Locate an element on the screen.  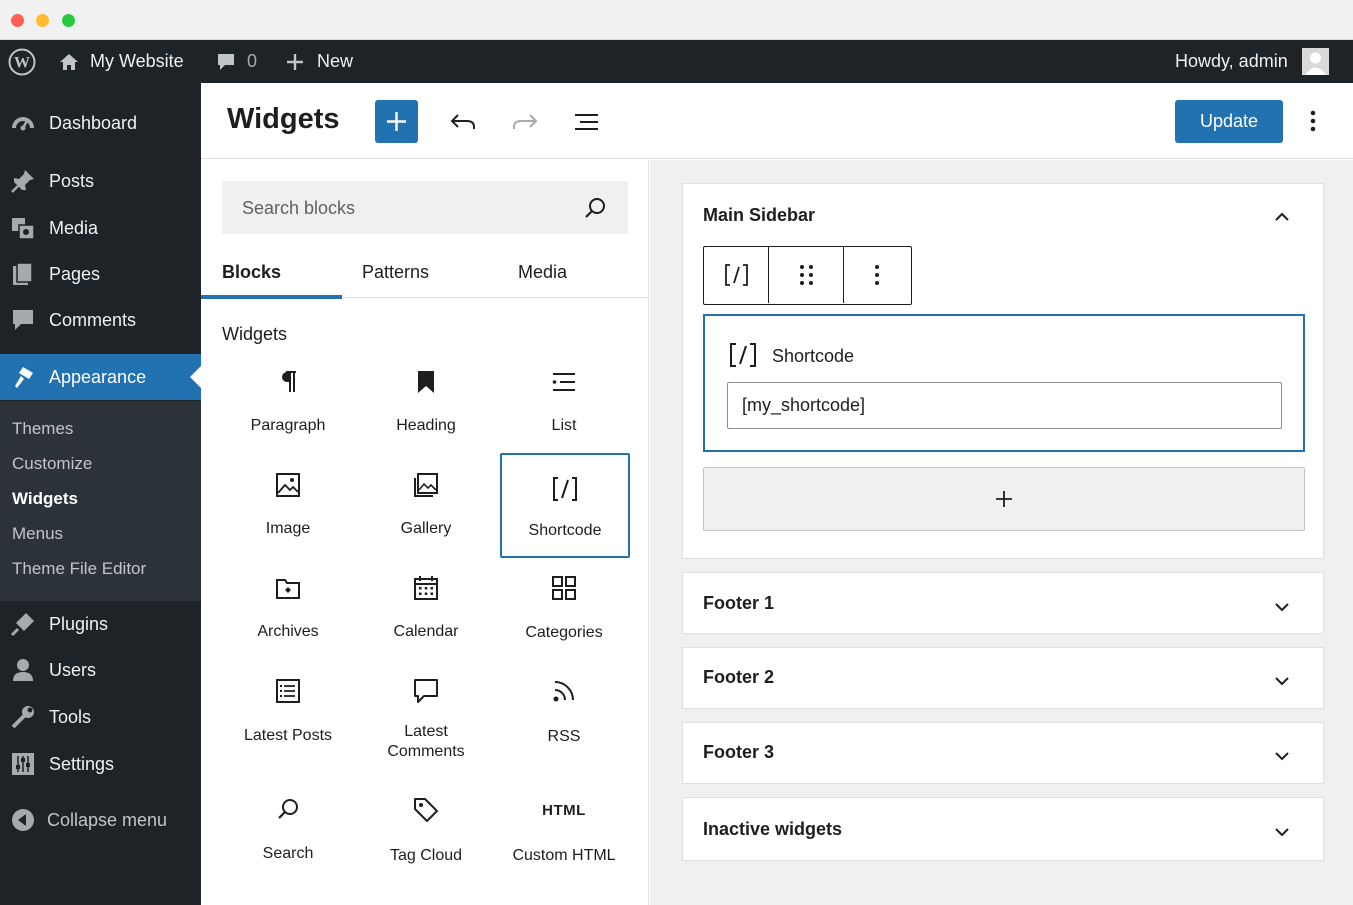
menu-item-posts: Posts is located at coordinates (100, 181).